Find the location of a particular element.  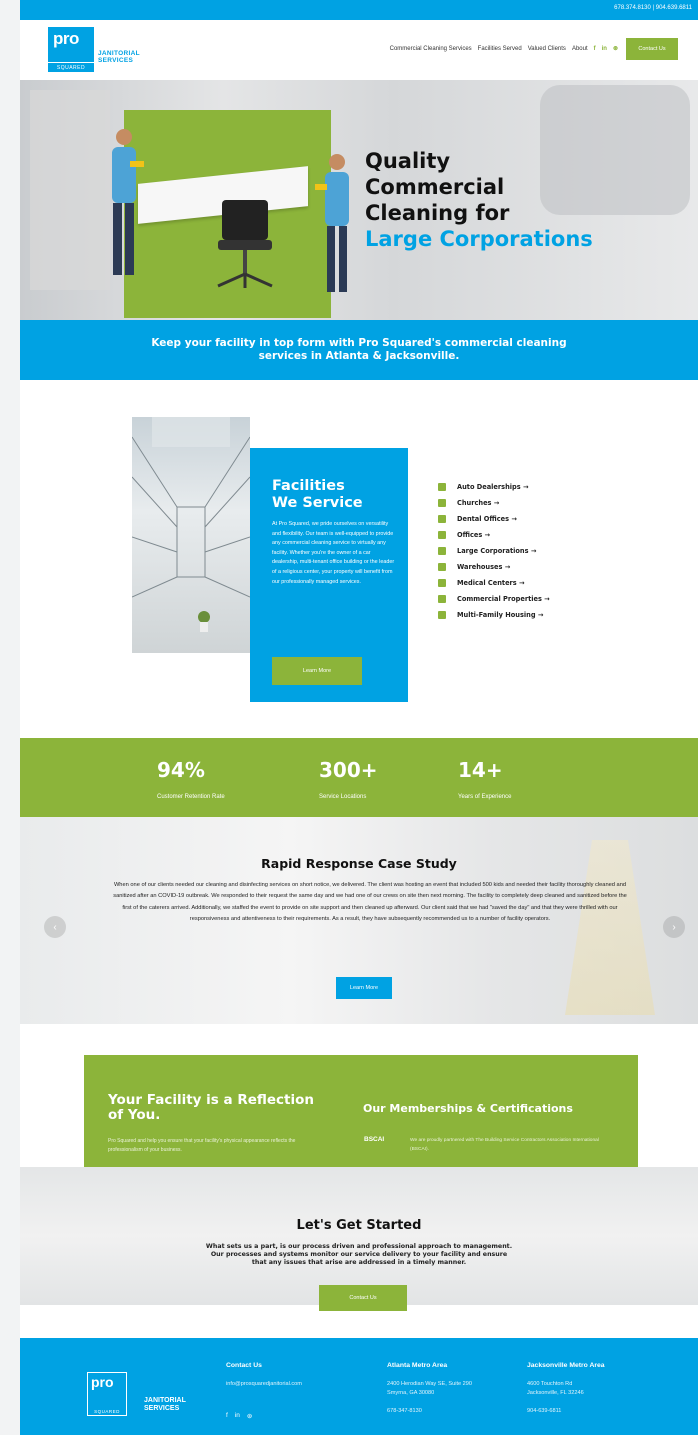

logo: pro SQUARED is located at coordinates (71, 49).